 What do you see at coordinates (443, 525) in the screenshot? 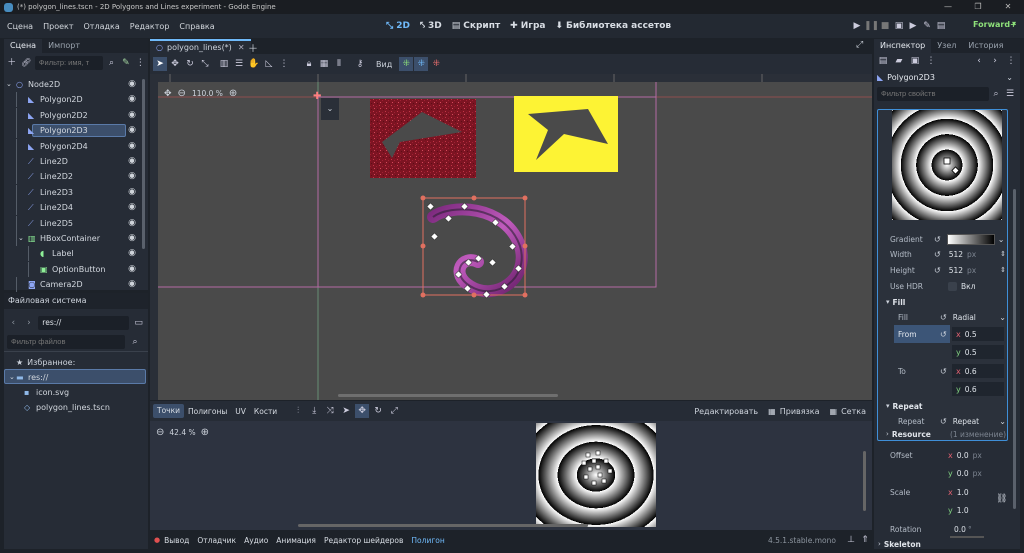
I see `uv-scrollbar-h` at bounding box center [443, 525].